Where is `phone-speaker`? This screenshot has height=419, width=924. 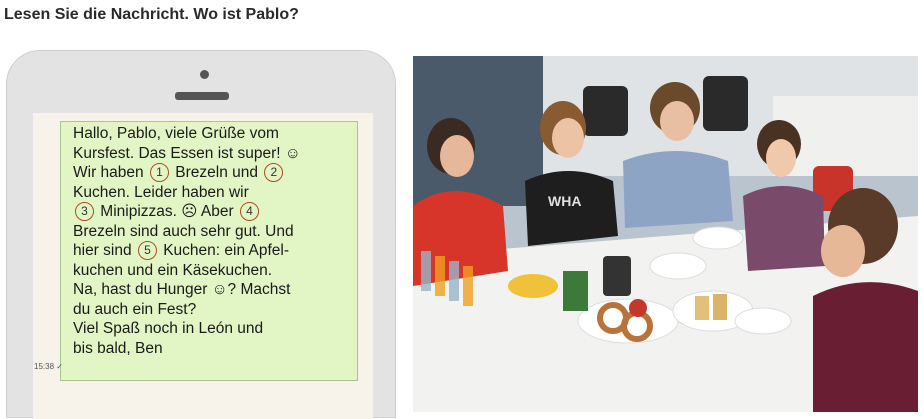
phone-speaker is located at coordinates (202, 96).